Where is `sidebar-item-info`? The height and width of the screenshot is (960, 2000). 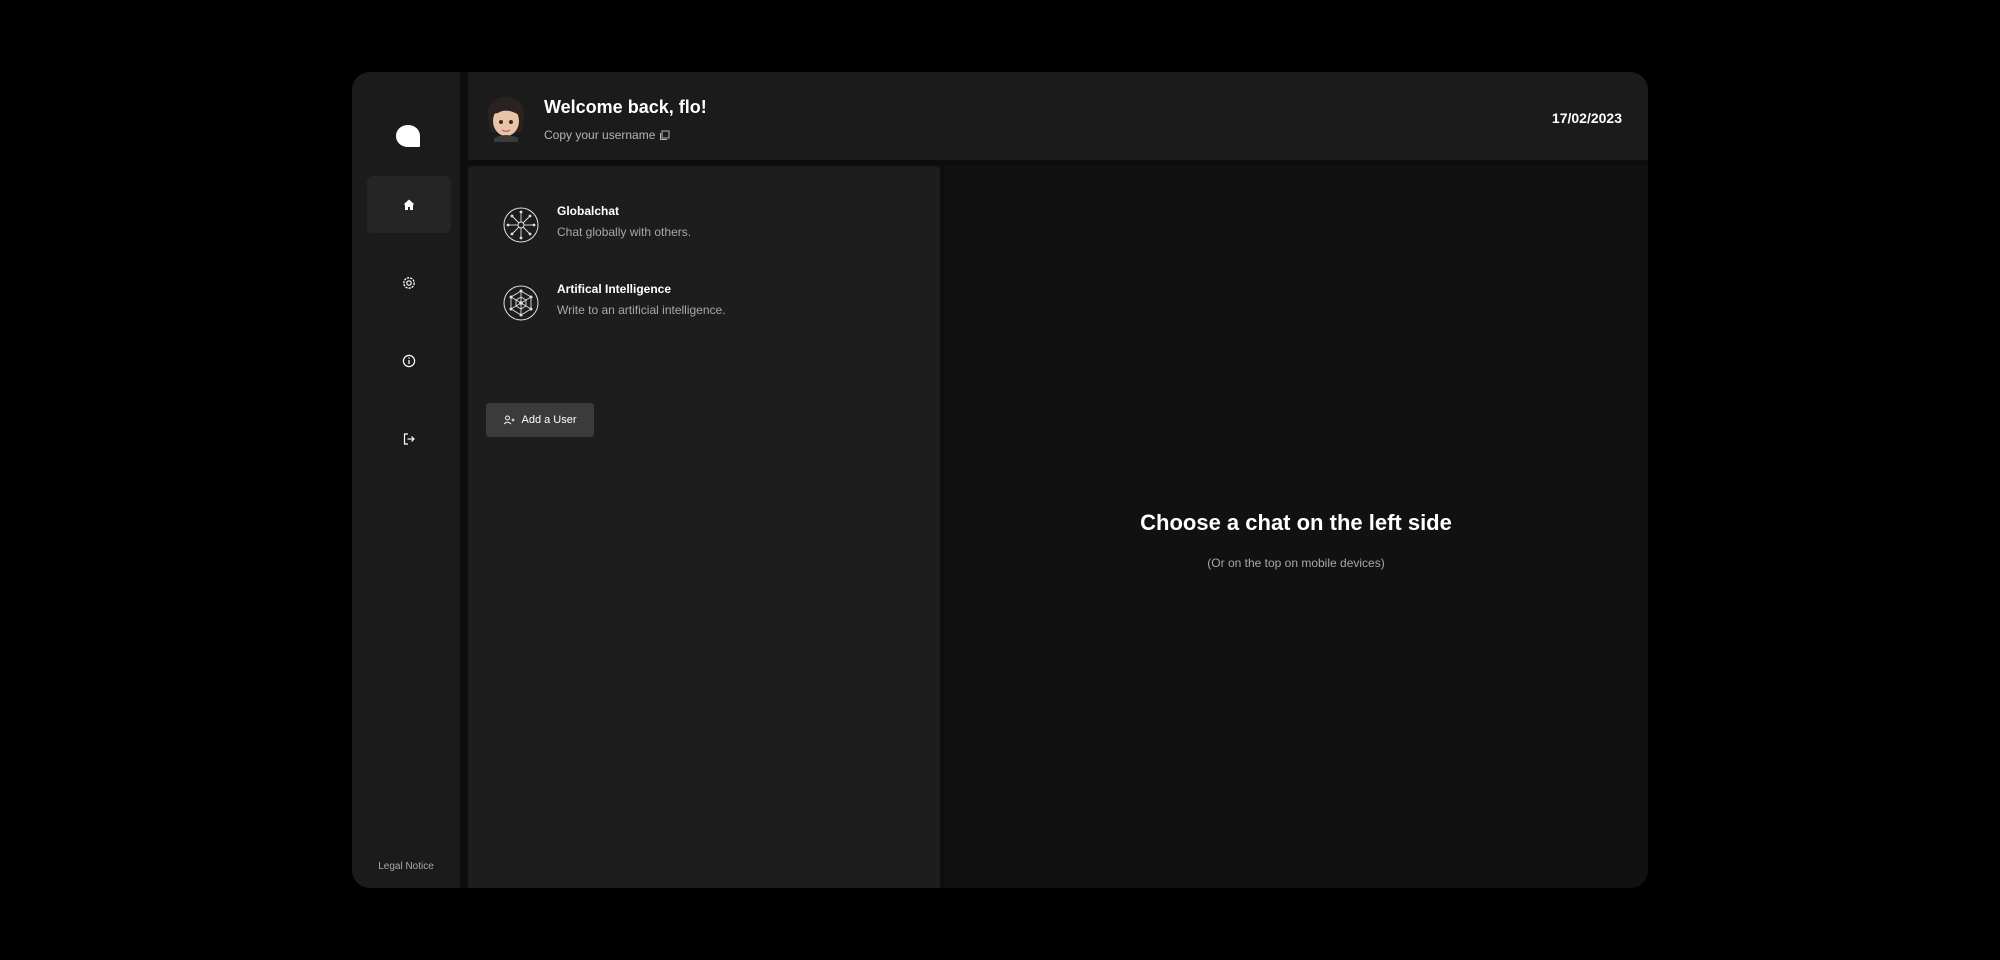 sidebar-item-info is located at coordinates (409, 360).